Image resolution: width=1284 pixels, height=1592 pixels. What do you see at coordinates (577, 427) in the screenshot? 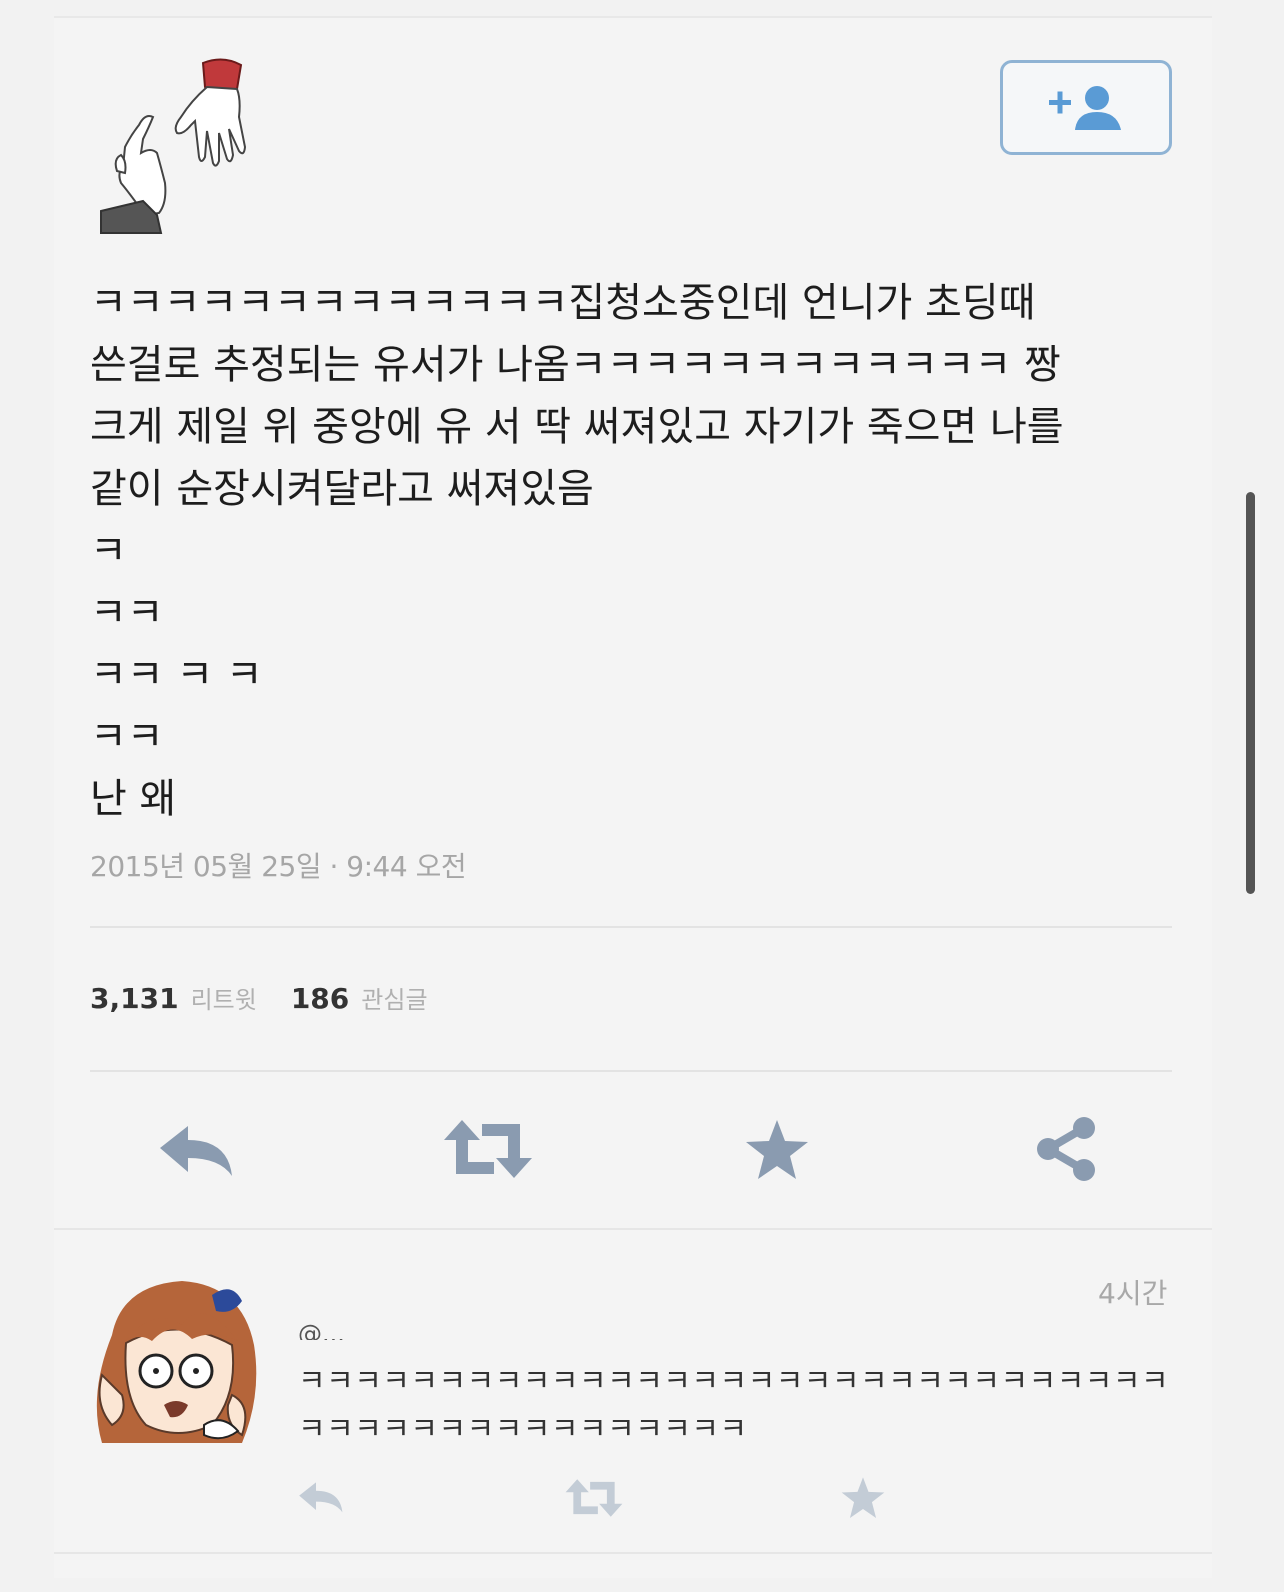
I see `tweet-line: 크게 제일 위 중앙에 유 서 딱 써져있고 자기가 죽으면 나를` at bounding box center [577, 427].